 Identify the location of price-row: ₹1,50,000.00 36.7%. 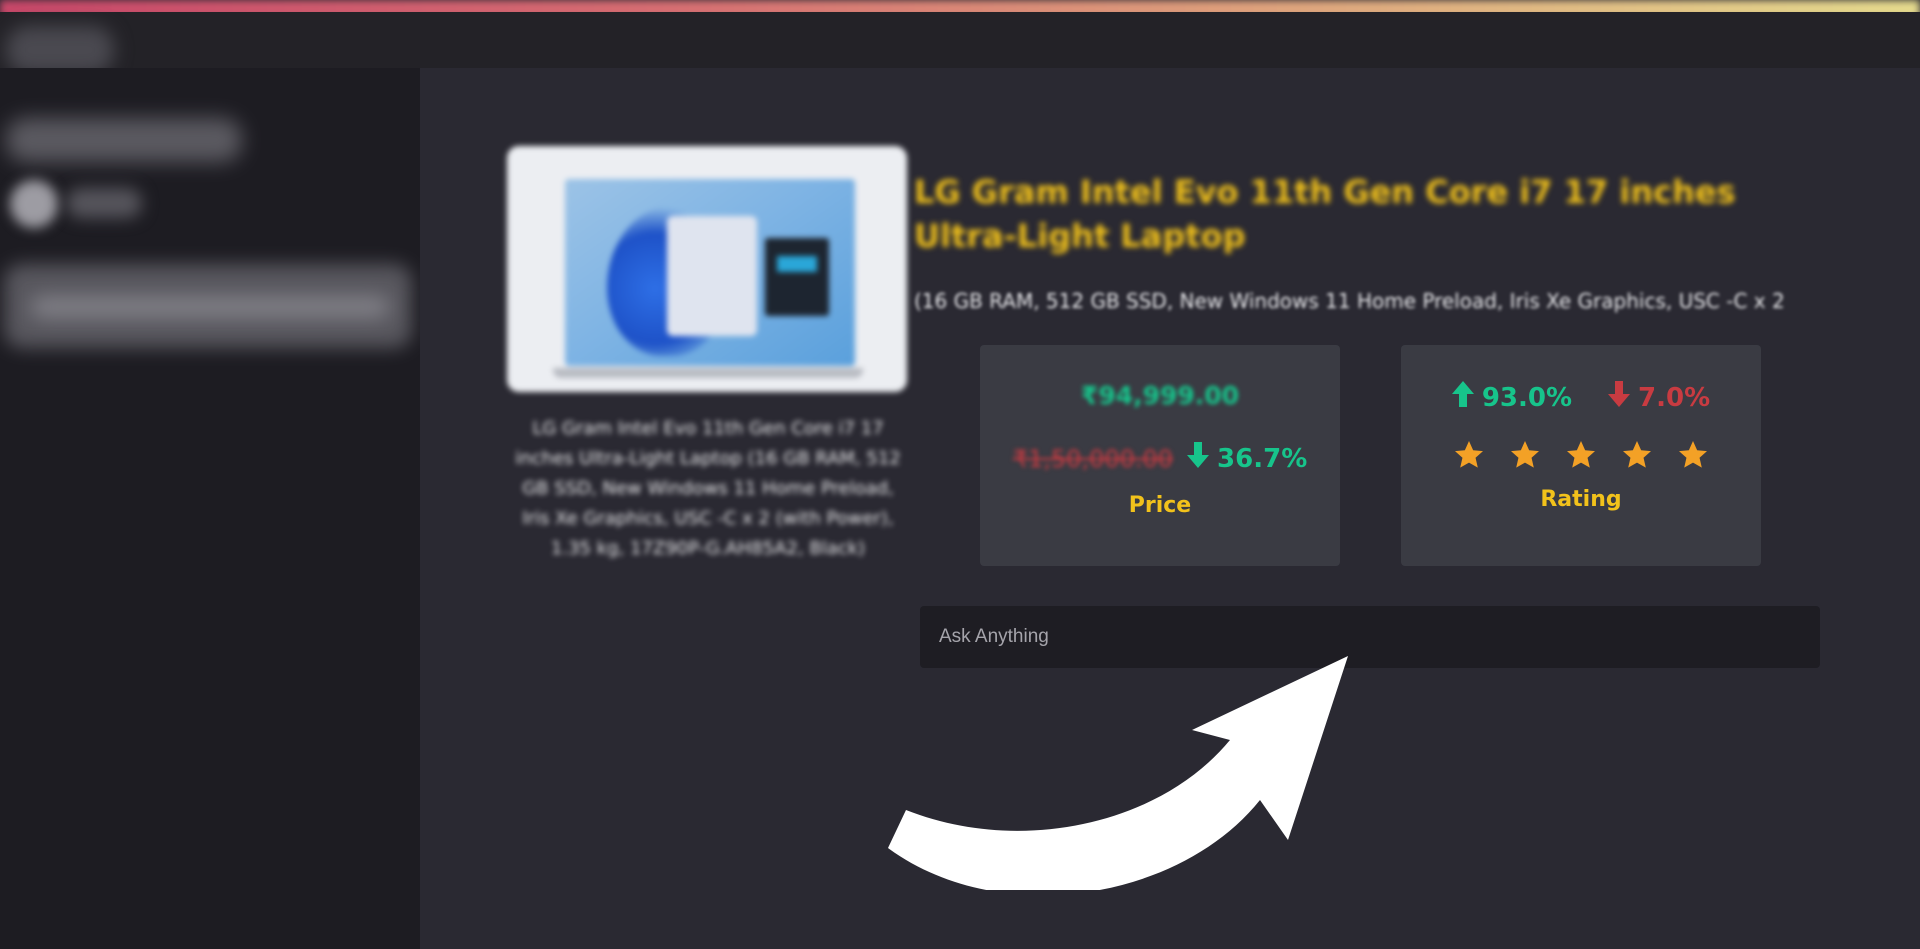
(1160, 458).